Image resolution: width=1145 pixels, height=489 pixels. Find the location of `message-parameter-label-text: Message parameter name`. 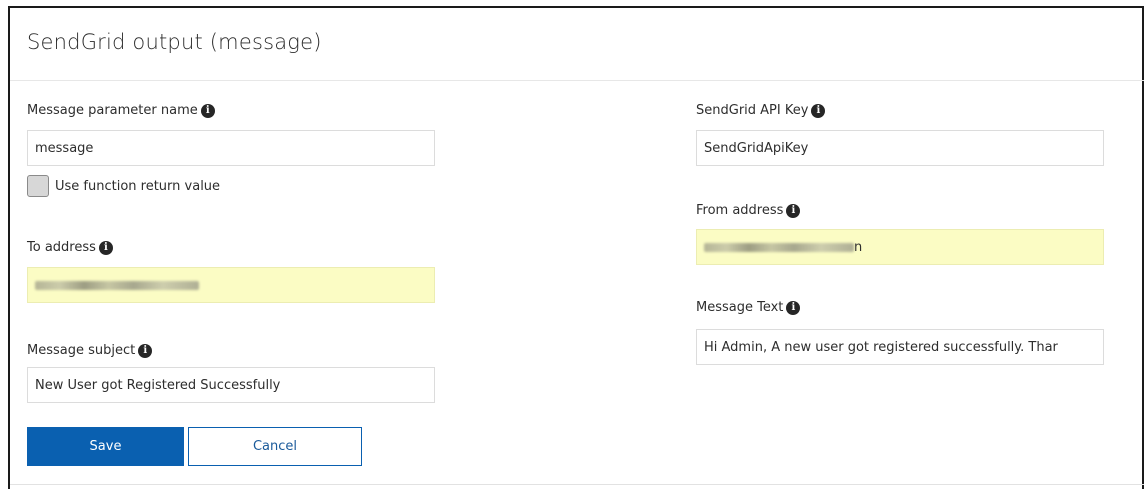

message-parameter-label-text: Message parameter name is located at coordinates (112, 110).